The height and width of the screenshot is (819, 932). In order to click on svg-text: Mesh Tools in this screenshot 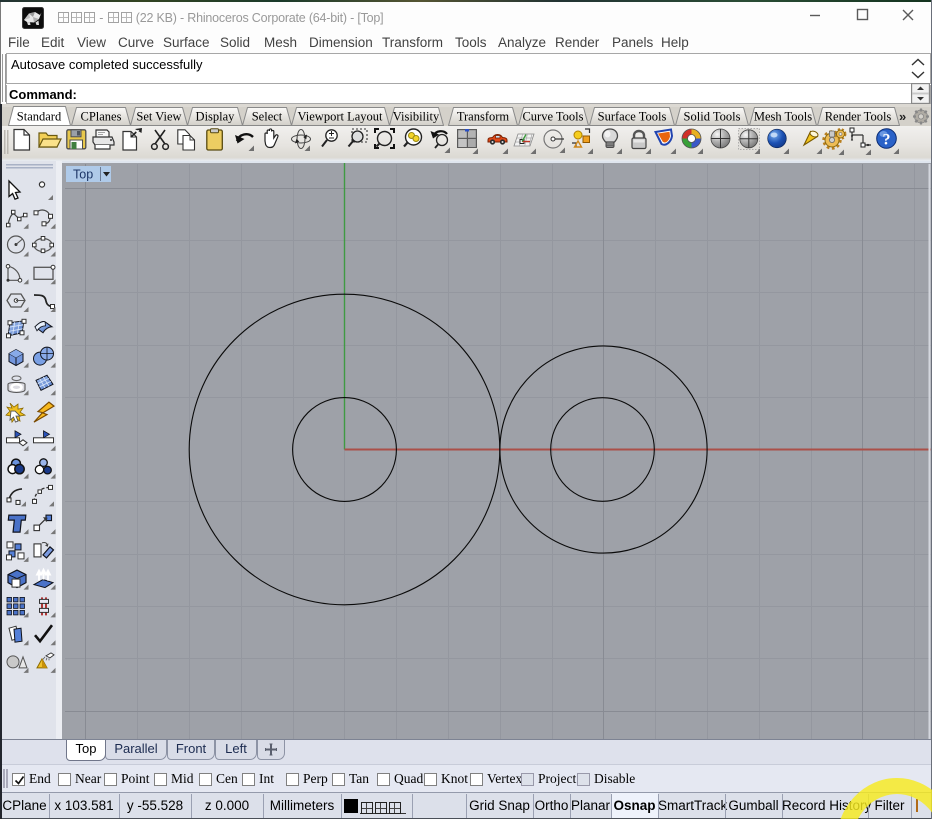, I will do `click(783, 117)`.